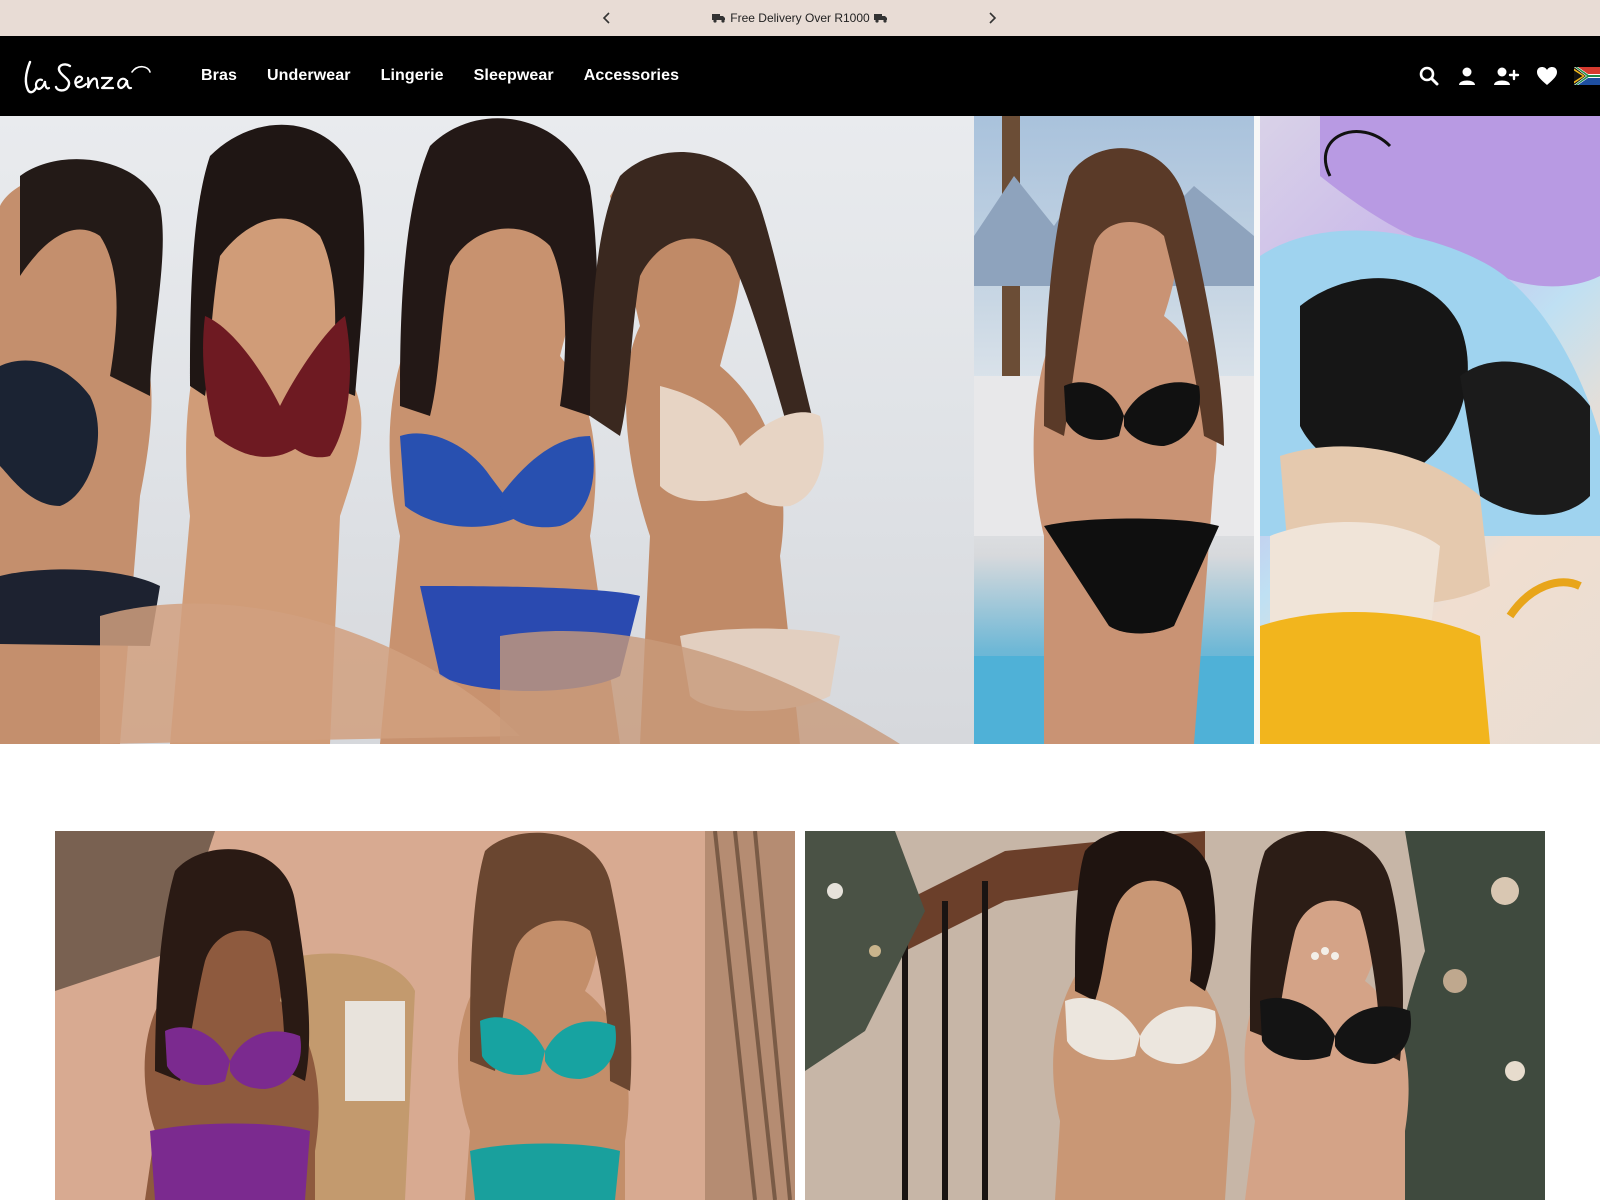  I want to click on hero-model-pool-image, so click(1114, 430).